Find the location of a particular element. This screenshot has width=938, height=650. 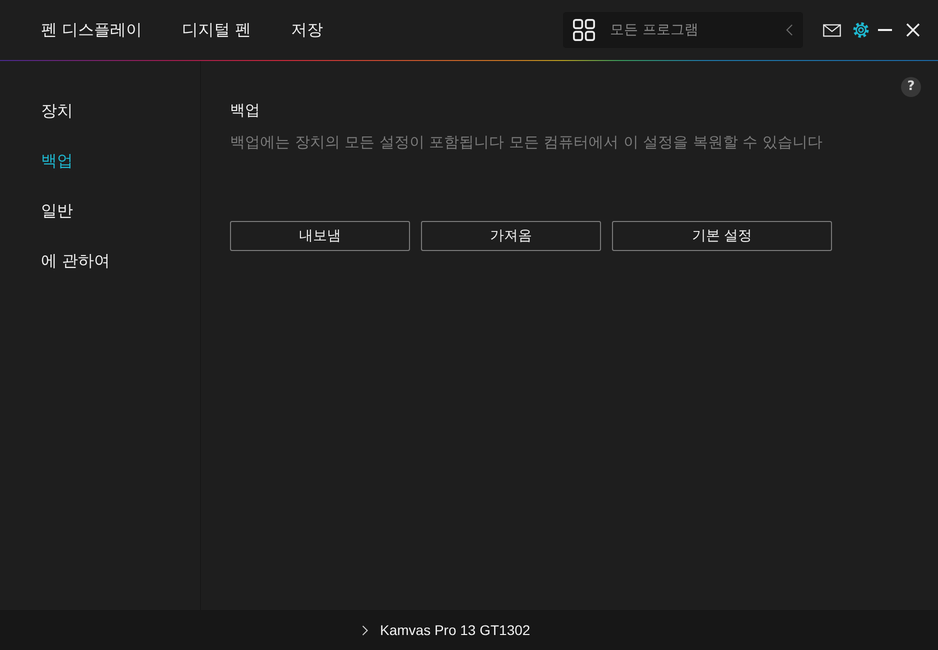

mail-icon is located at coordinates (832, 30).